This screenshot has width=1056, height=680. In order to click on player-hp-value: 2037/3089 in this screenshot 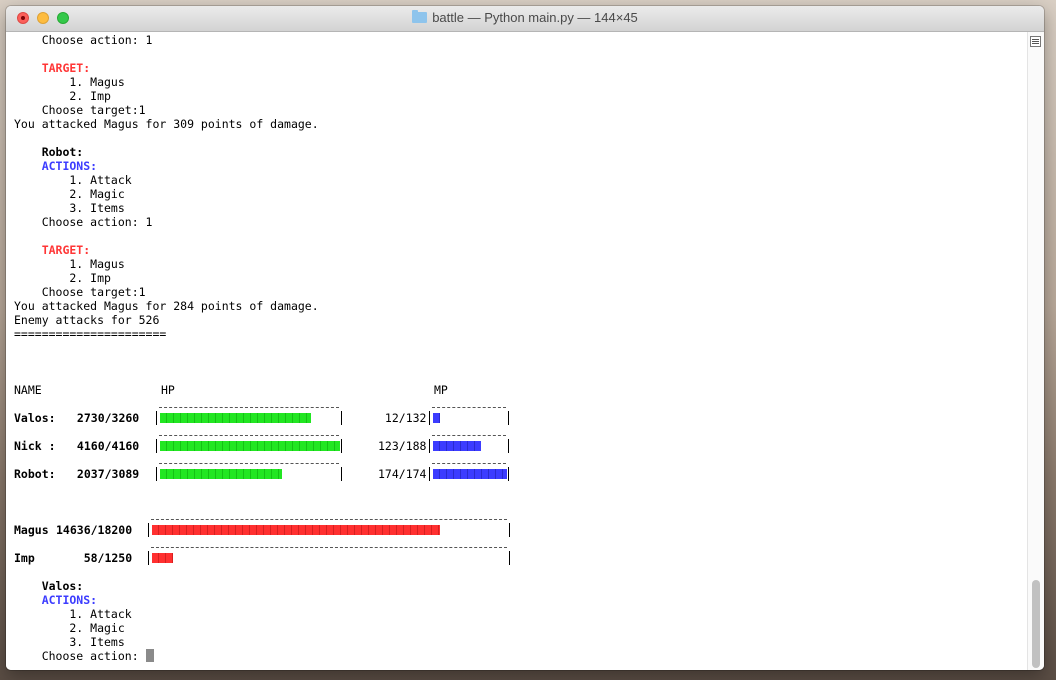, I will do `click(105, 474)`.